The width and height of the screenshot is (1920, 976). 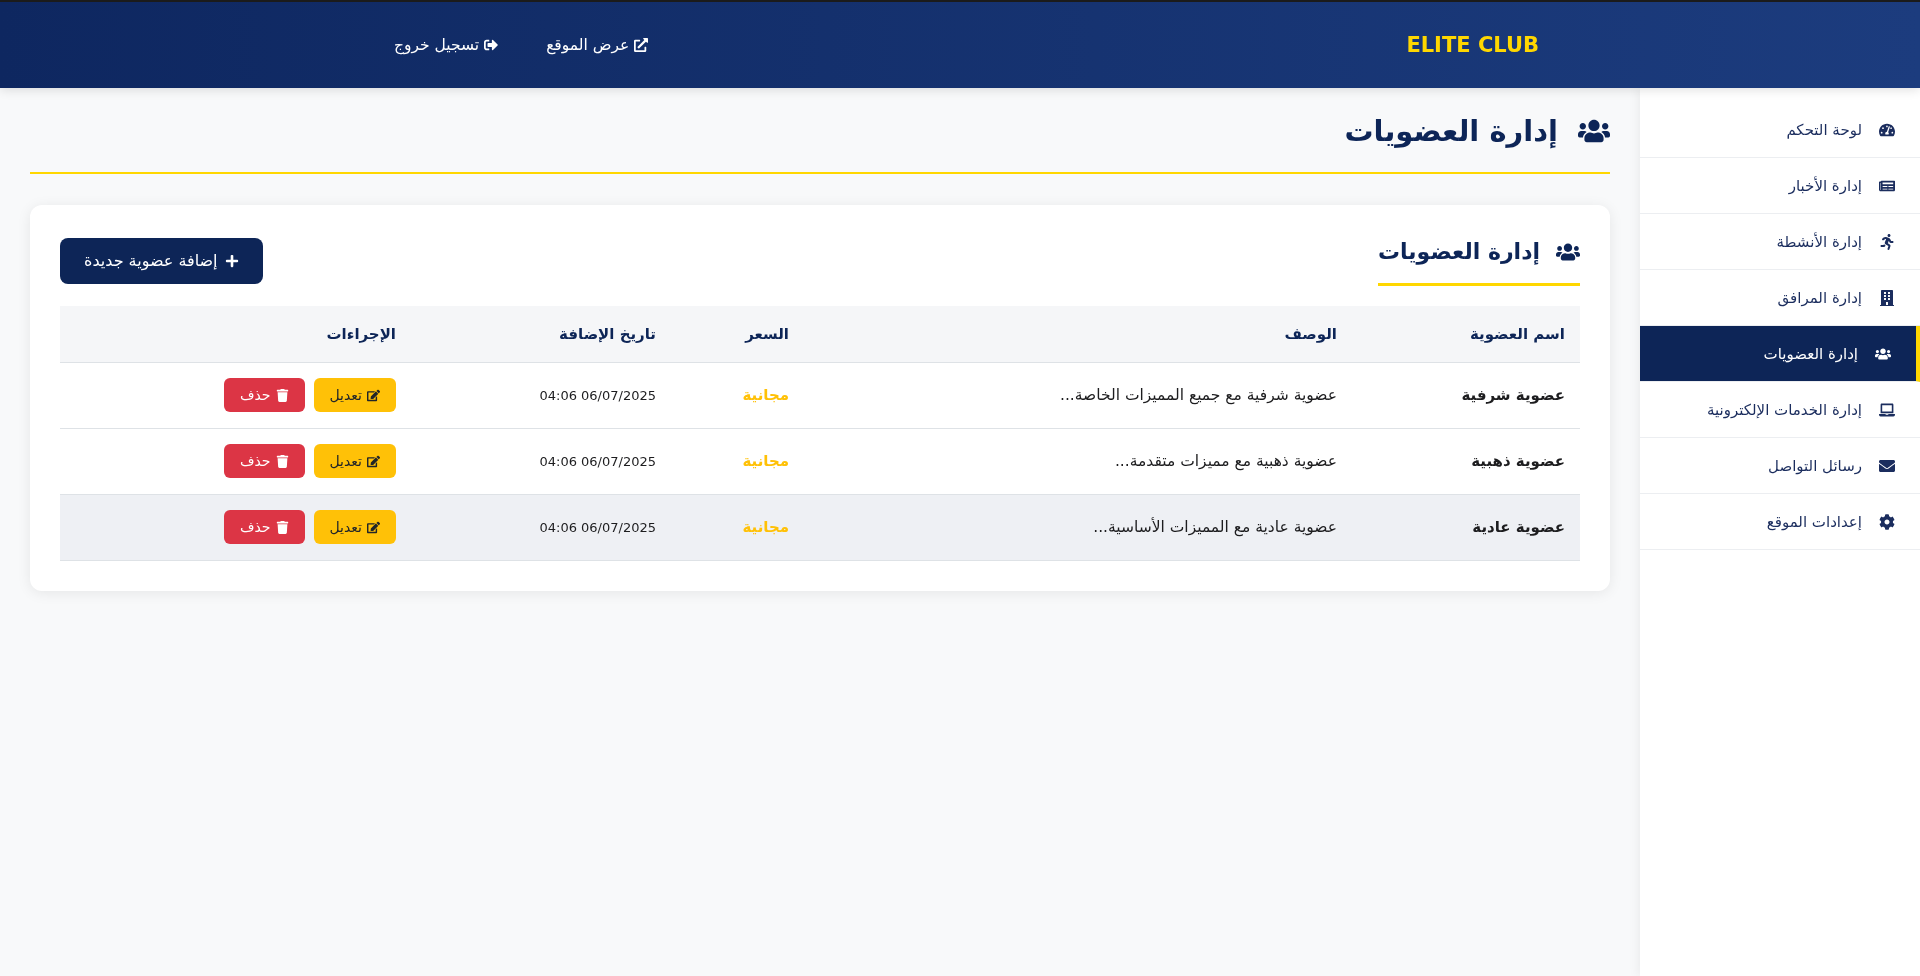 I want to click on logout-link: تسجيل خروج, so click(x=446, y=45).